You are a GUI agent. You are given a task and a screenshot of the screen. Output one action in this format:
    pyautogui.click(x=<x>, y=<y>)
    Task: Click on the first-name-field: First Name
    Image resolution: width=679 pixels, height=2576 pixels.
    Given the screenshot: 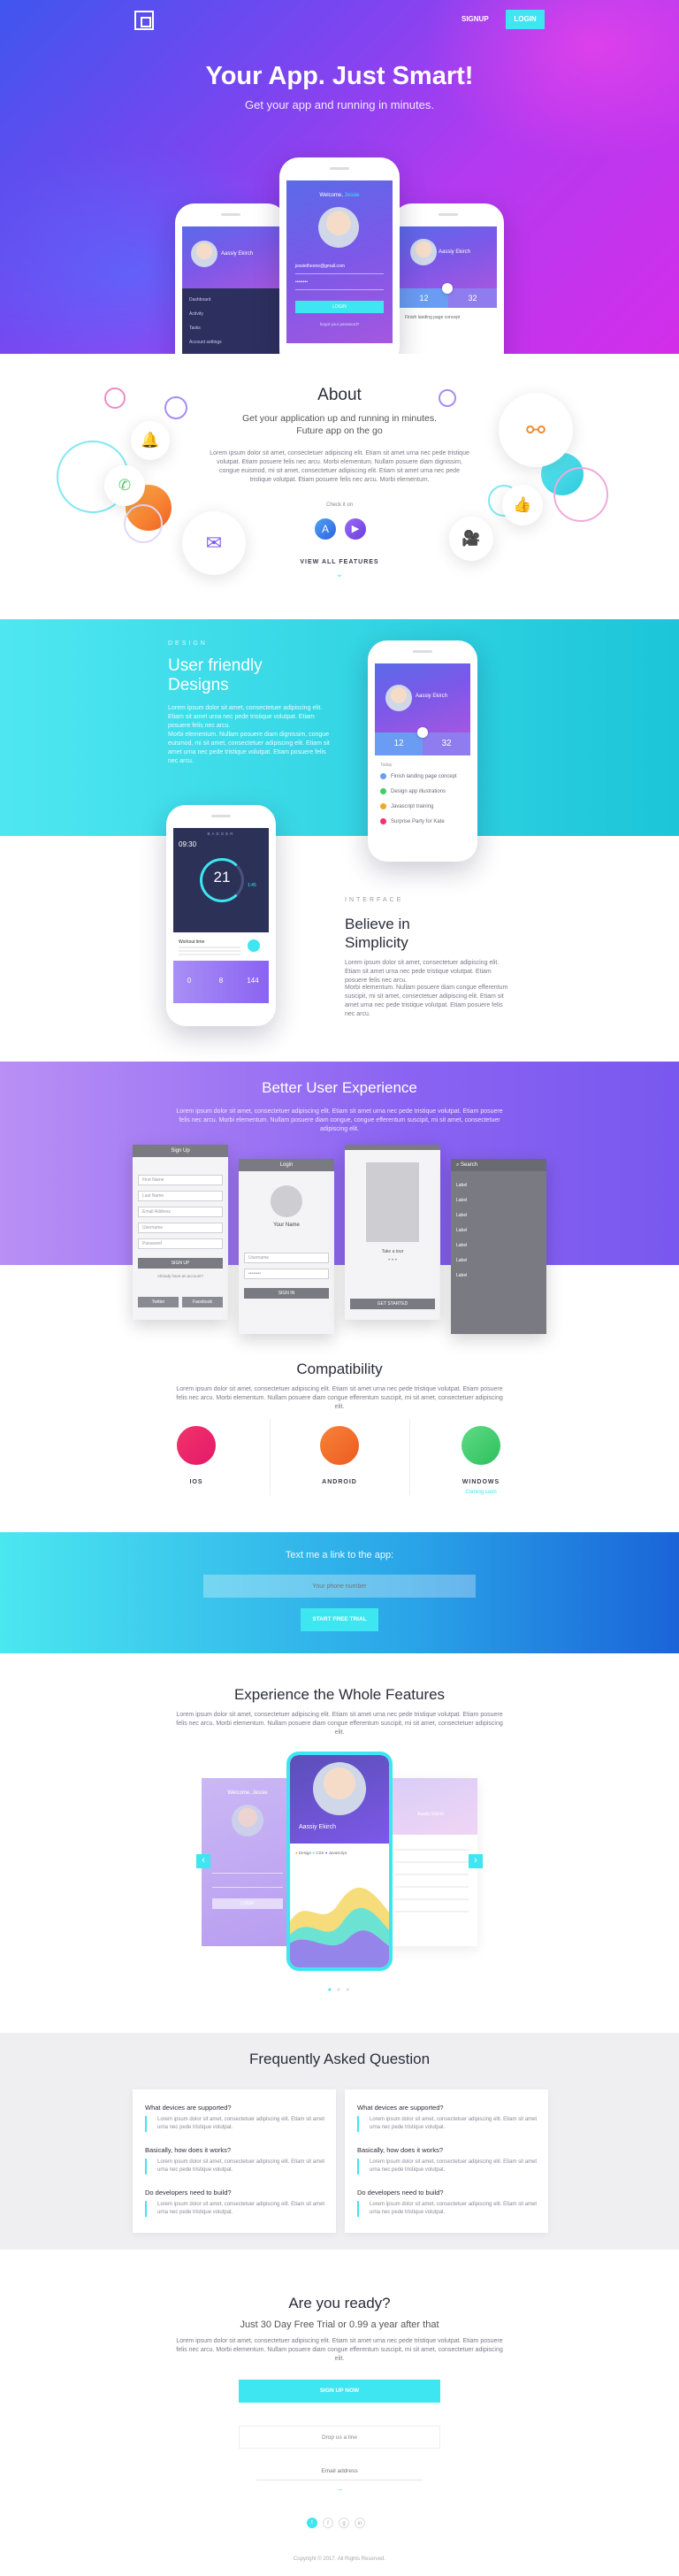 What is the action you would take?
    pyautogui.click(x=180, y=1180)
    